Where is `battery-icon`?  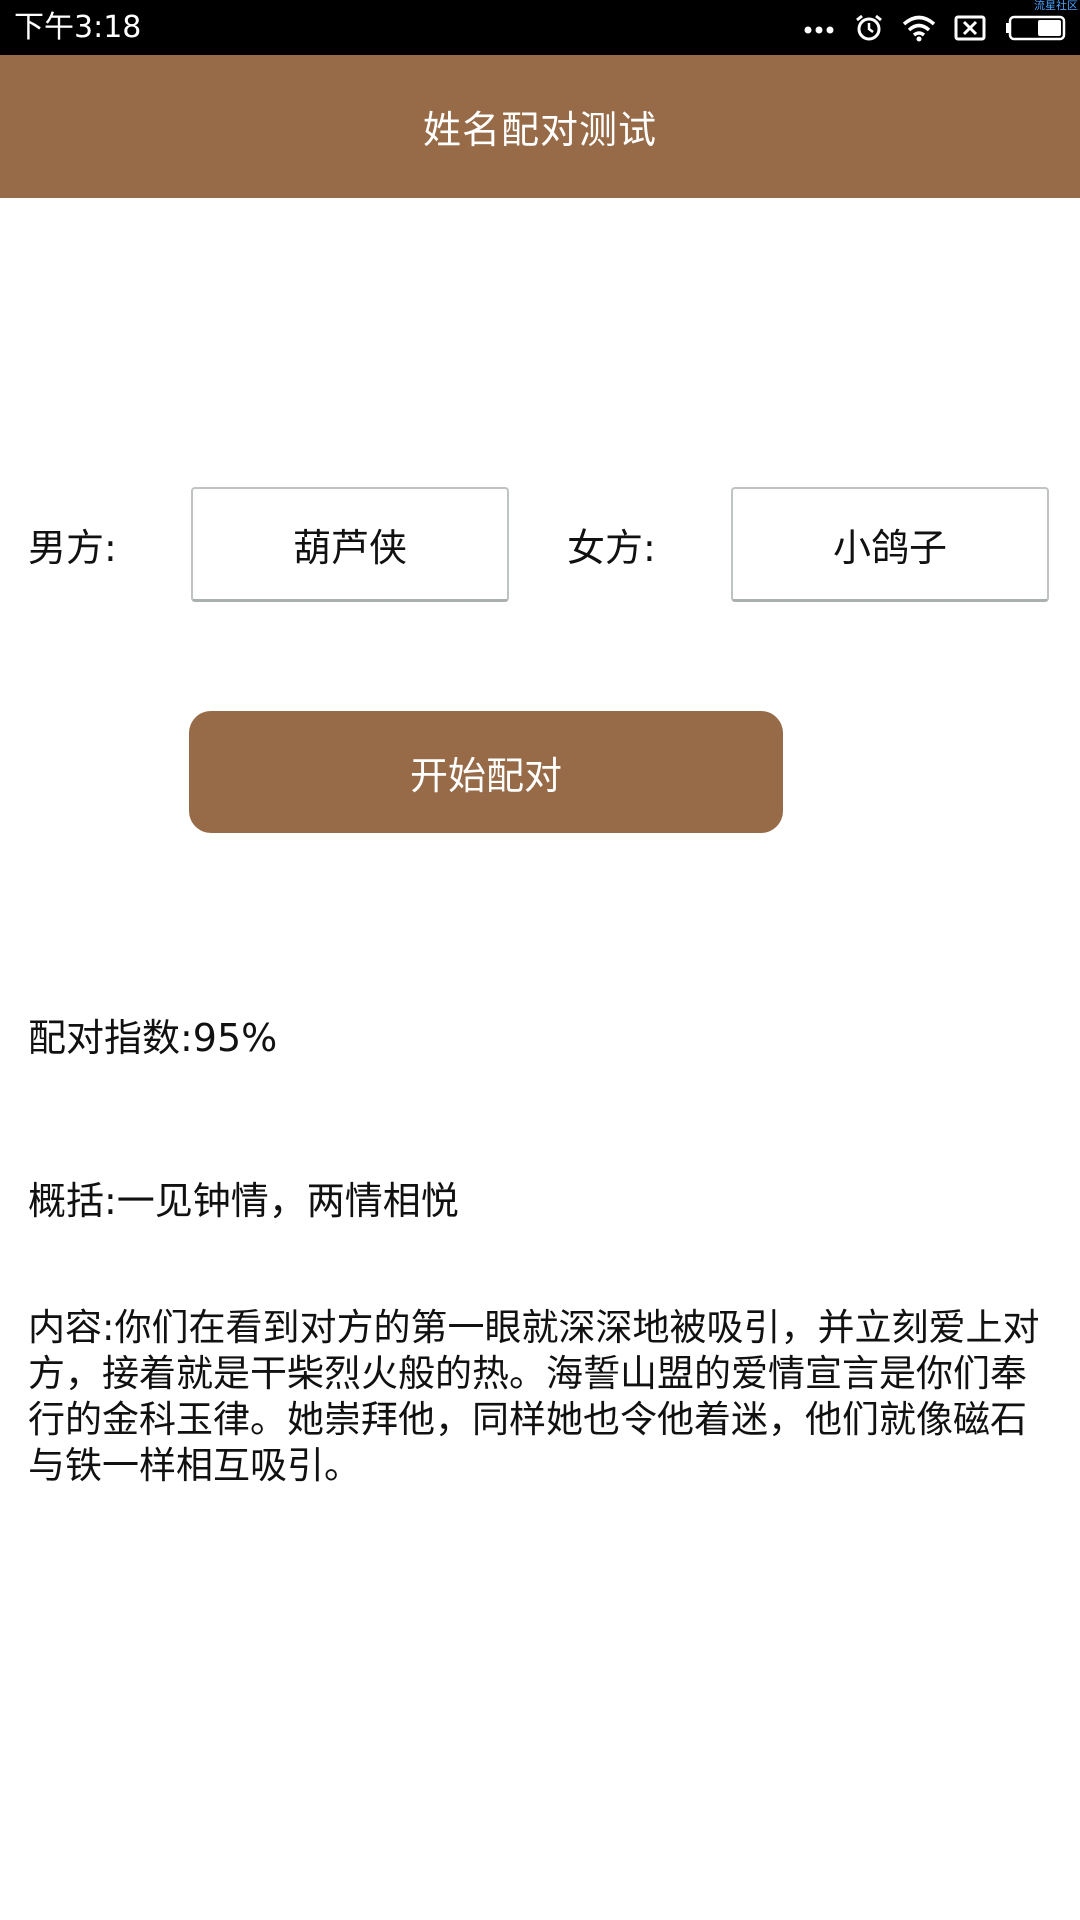
battery-icon is located at coordinates (1035, 28).